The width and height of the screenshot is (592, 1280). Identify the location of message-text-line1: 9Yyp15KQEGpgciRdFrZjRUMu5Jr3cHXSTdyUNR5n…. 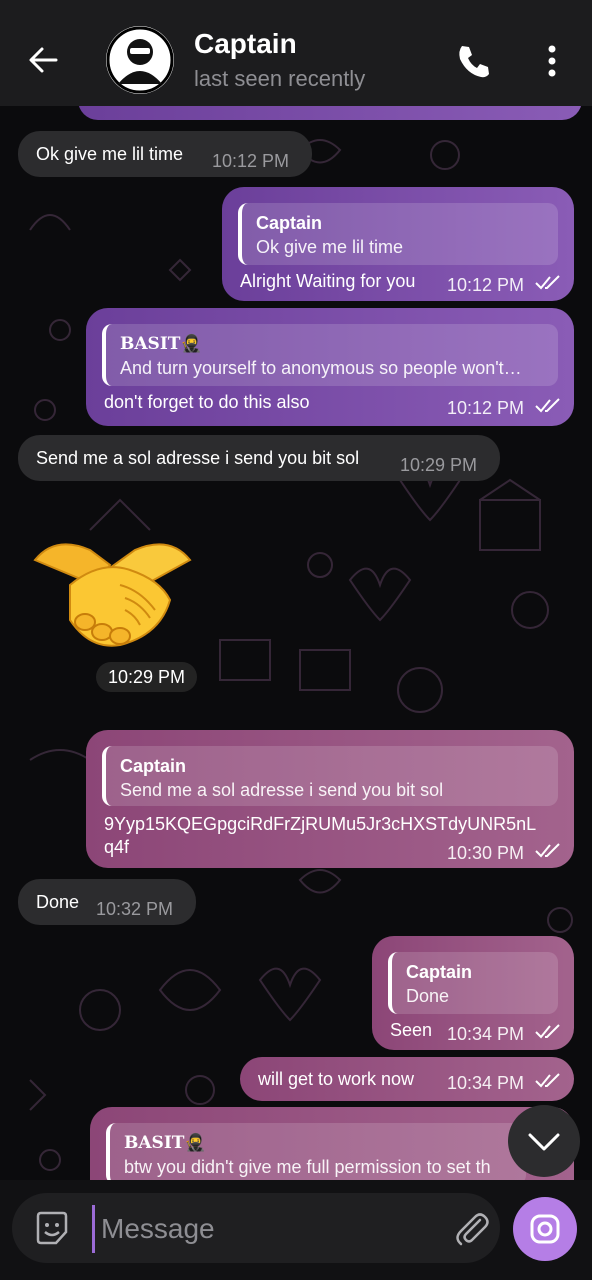
(320, 824).